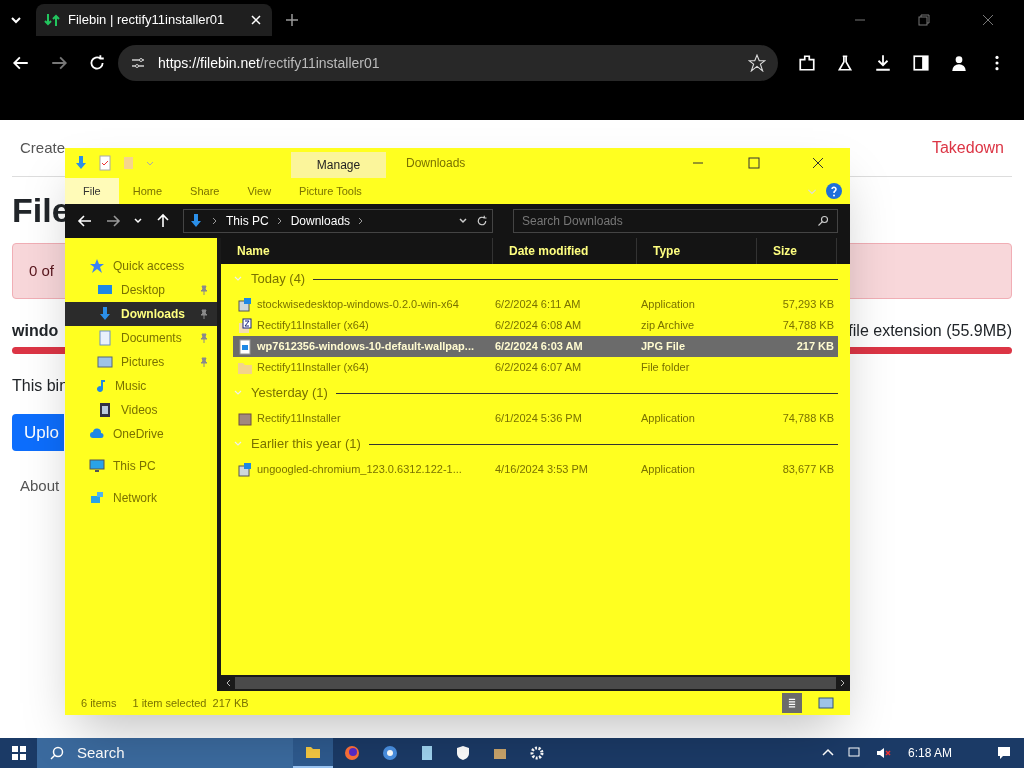 The height and width of the screenshot is (768, 1024). Describe the element at coordinates (141, 498) in the screenshot. I see `nav-item: Network` at that location.